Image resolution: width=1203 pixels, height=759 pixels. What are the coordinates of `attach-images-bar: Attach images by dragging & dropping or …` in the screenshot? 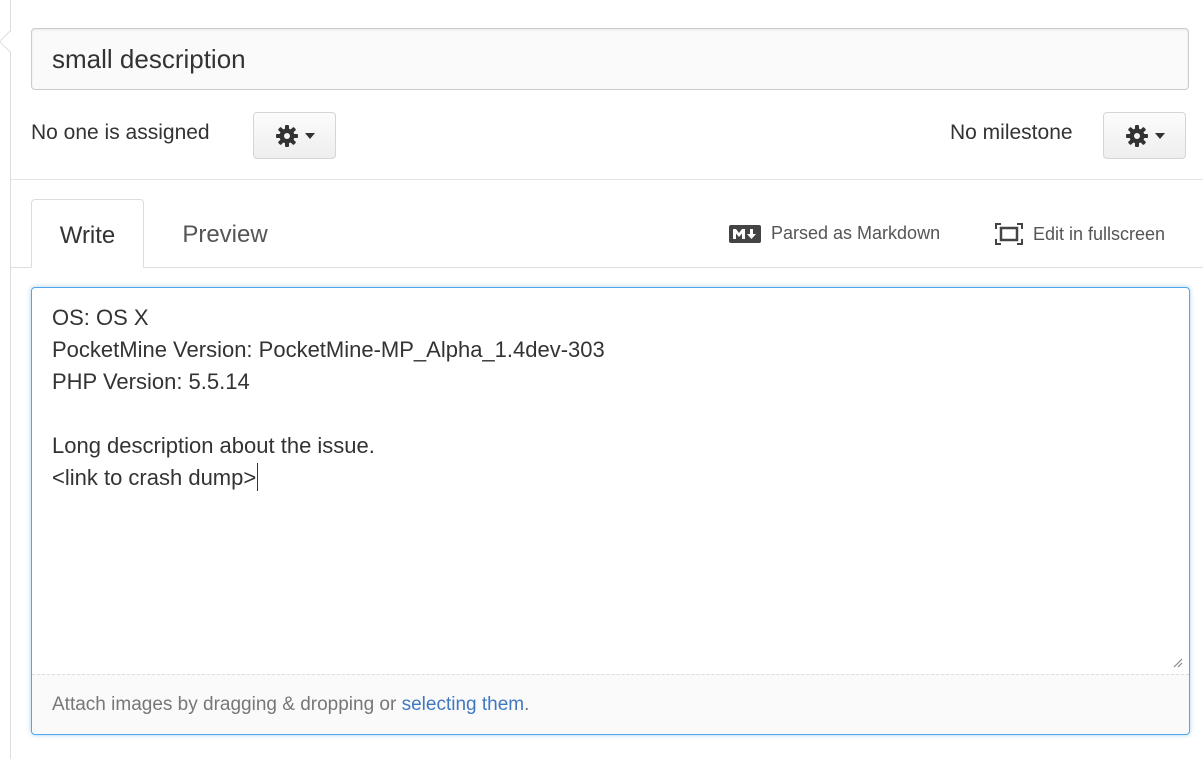 It's located at (610, 704).